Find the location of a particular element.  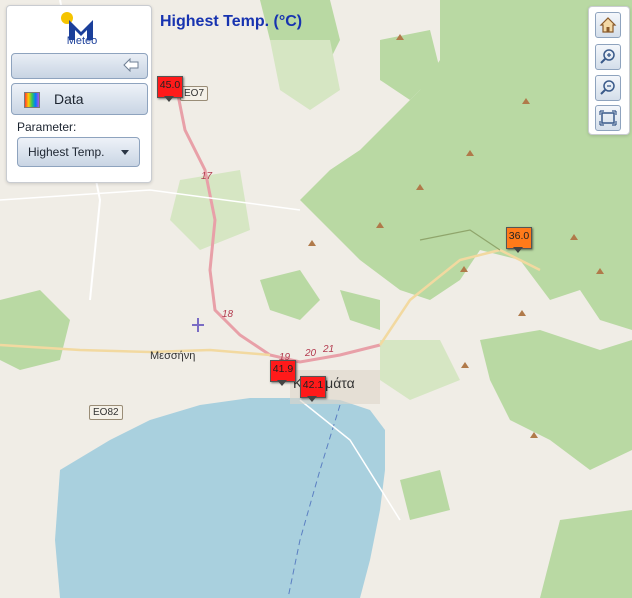

home-icon is located at coordinates (608, 25).